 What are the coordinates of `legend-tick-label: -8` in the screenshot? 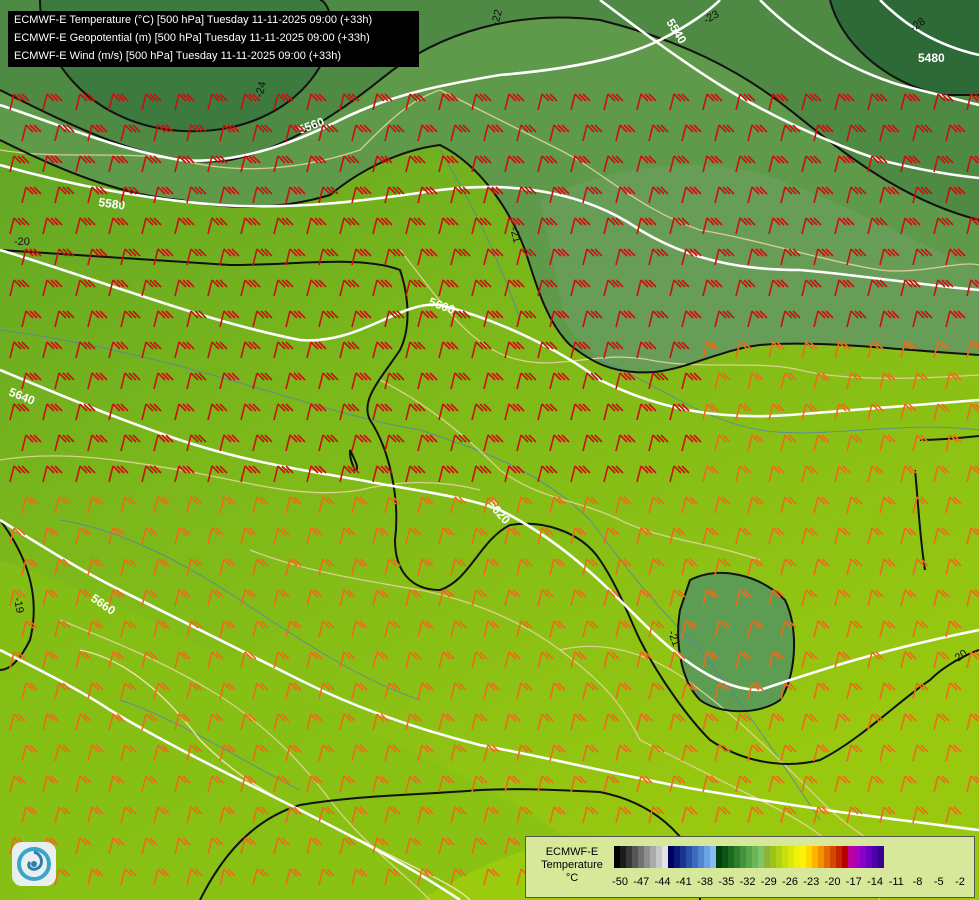 It's located at (917, 882).